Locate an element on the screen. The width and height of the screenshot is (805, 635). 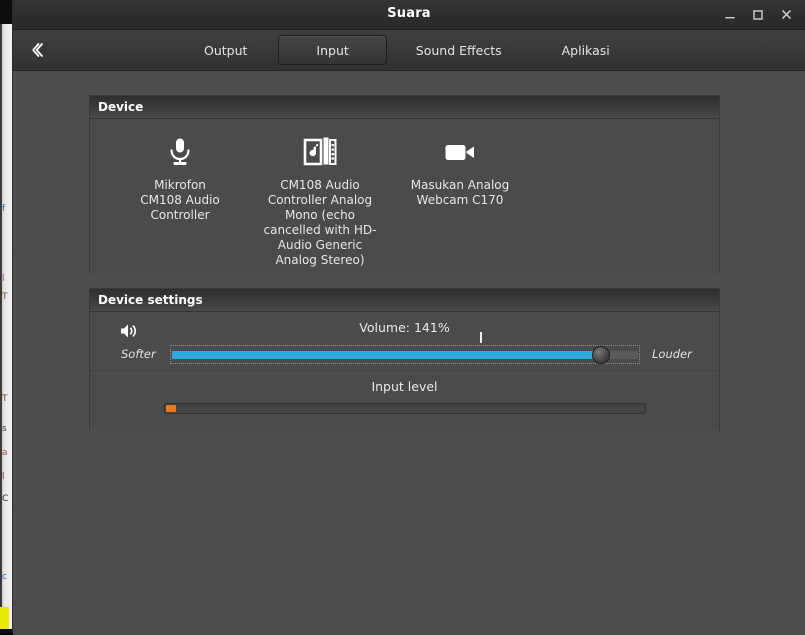
volume-row: Volume: 141% Softer Louder is located at coordinates (404, 341).